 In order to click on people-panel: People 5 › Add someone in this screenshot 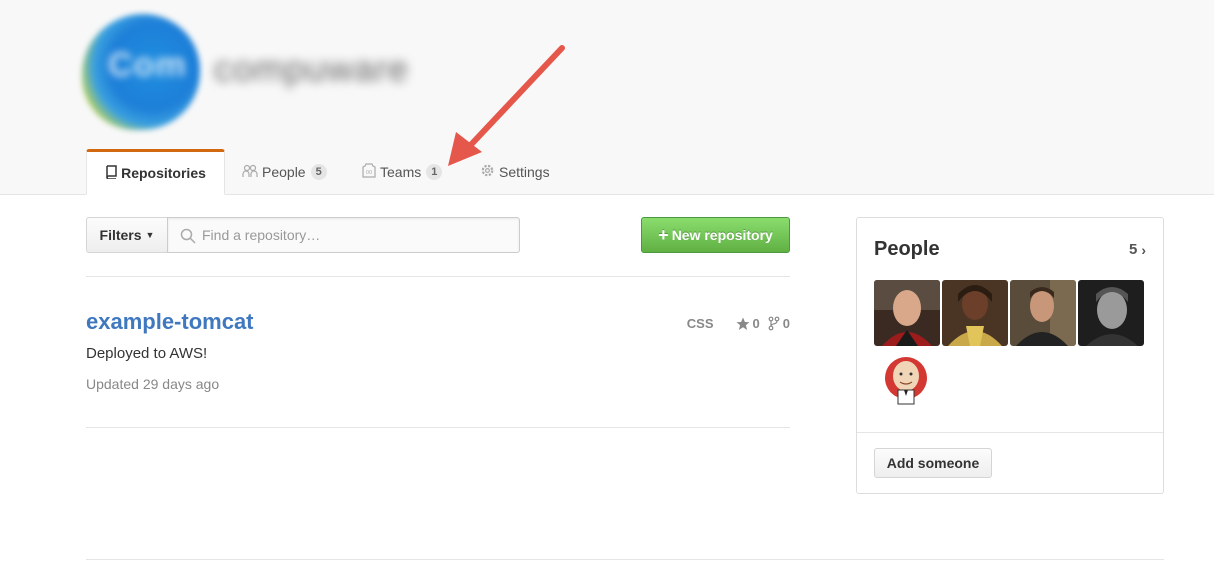, I will do `click(1010, 355)`.